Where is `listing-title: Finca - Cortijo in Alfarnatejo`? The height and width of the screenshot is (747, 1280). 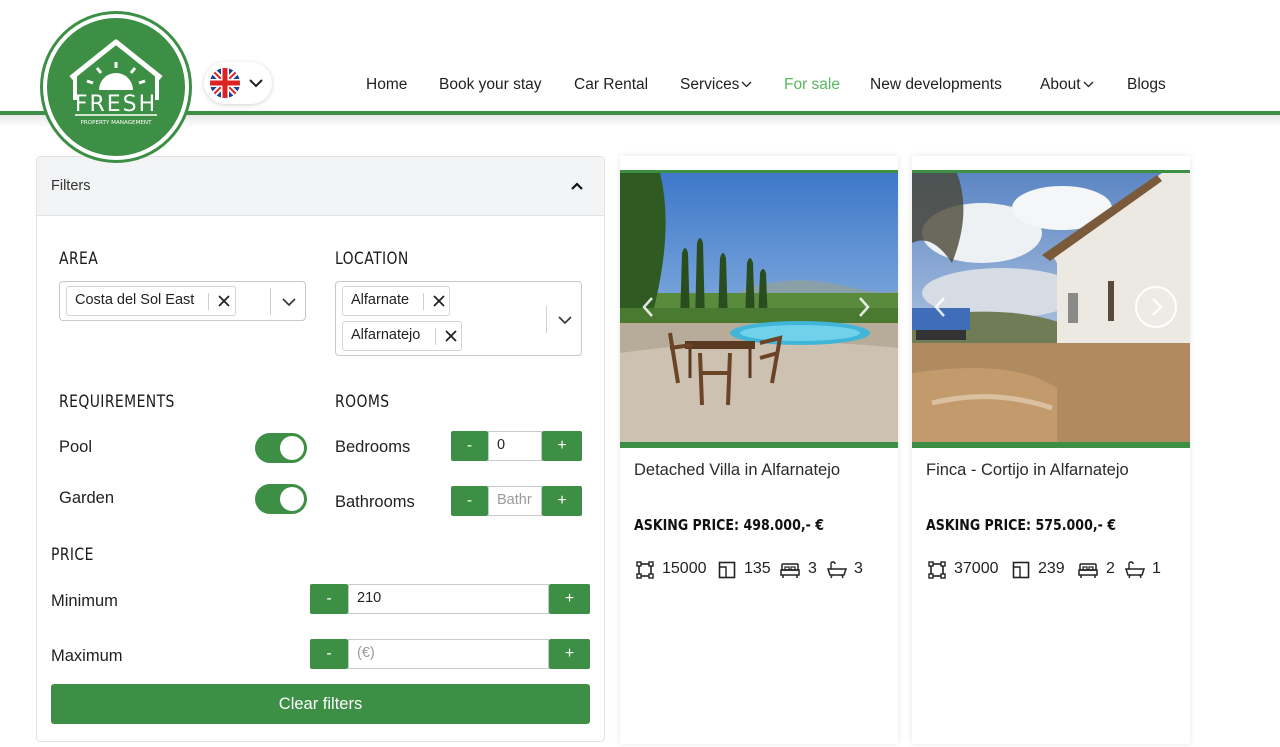 listing-title: Finca - Cortijo in Alfarnatejo is located at coordinates (1027, 470).